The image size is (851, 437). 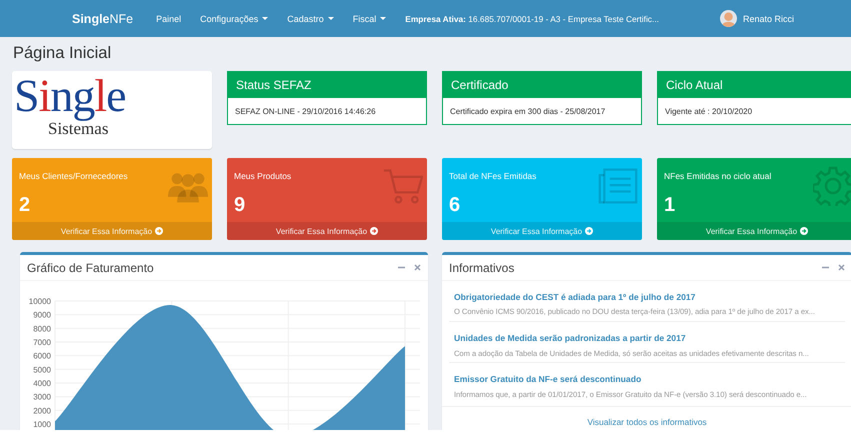 What do you see at coordinates (70, 96) in the screenshot?
I see `logo-wordmark: Single` at bounding box center [70, 96].